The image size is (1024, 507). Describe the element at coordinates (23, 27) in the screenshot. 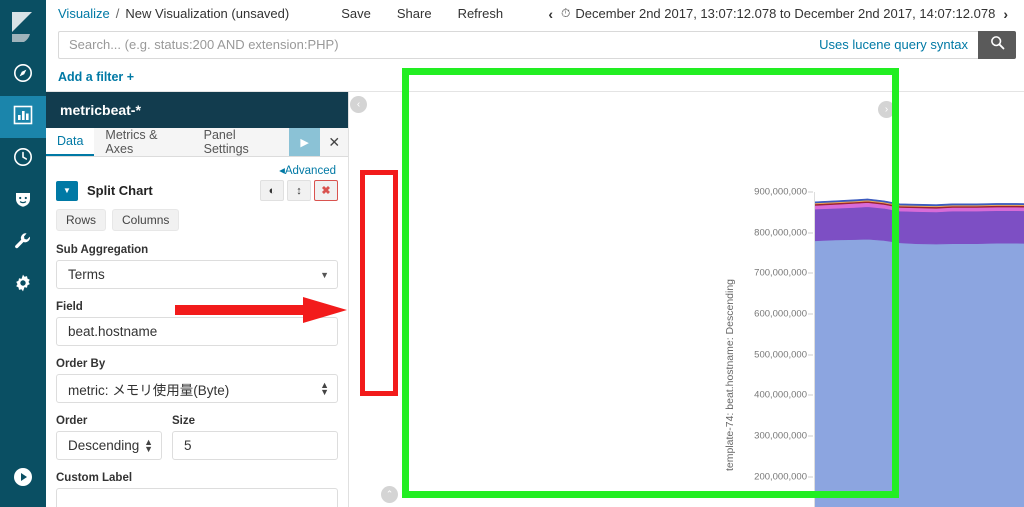

I see `kibana-logo` at that location.